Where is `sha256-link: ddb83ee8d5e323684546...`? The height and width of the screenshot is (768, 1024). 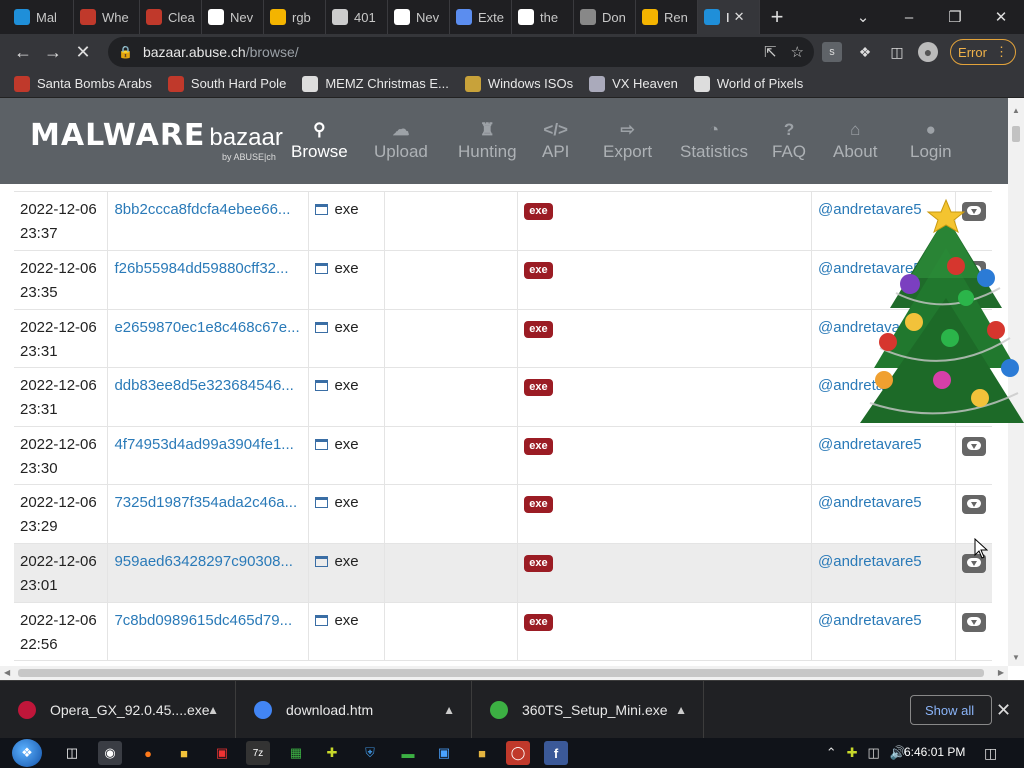
sha256-link: ddb83ee8d5e323684546... is located at coordinates (203, 385).